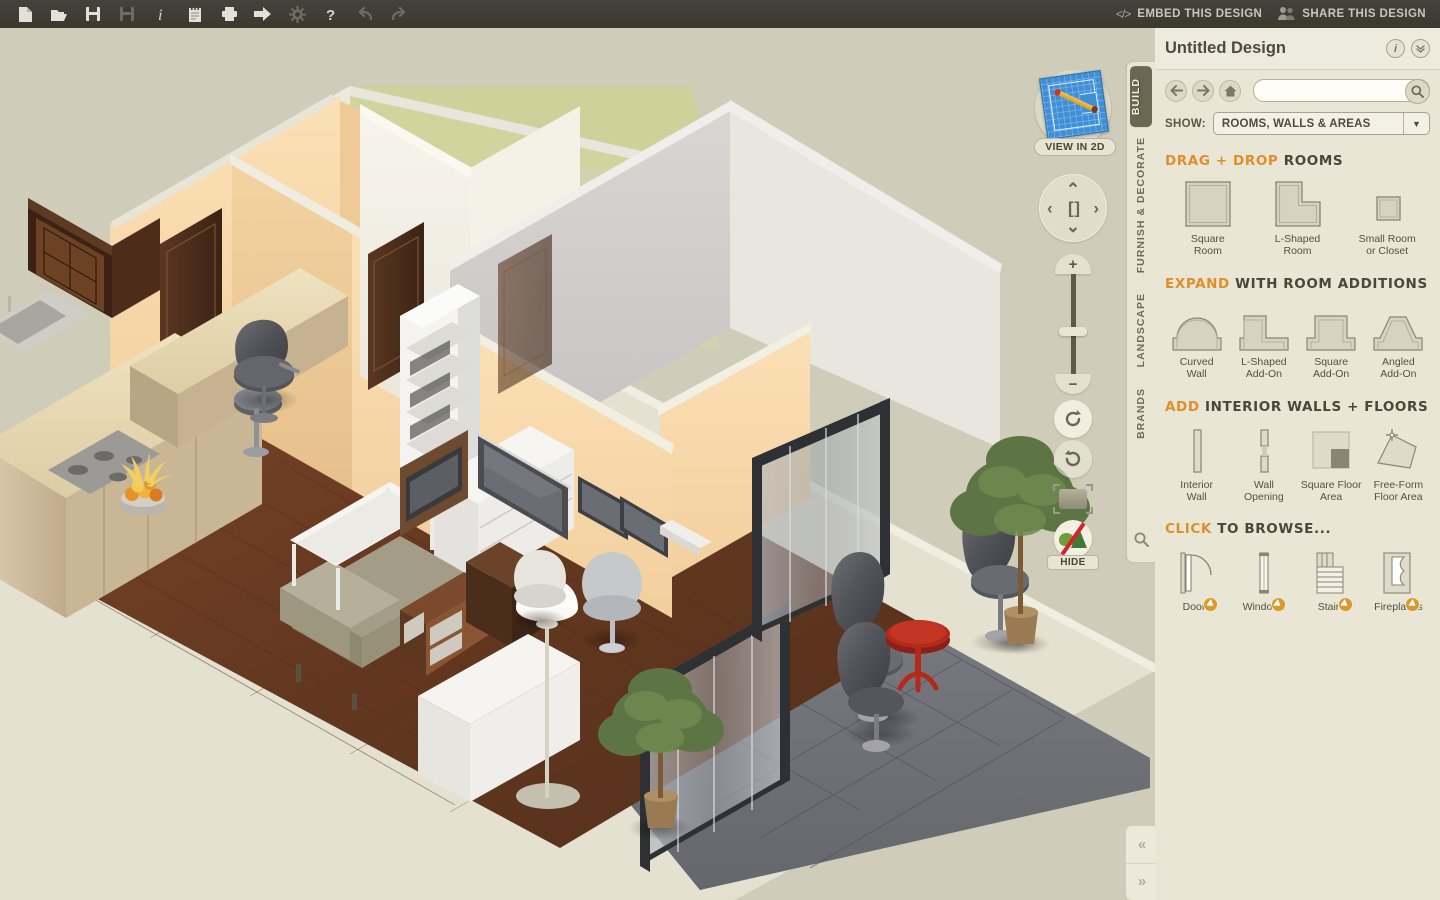 Image resolution: width=1440 pixels, height=900 pixels. I want to click on tile-small-room-or-closet: Small Room or Closet, so click(1387, 217).